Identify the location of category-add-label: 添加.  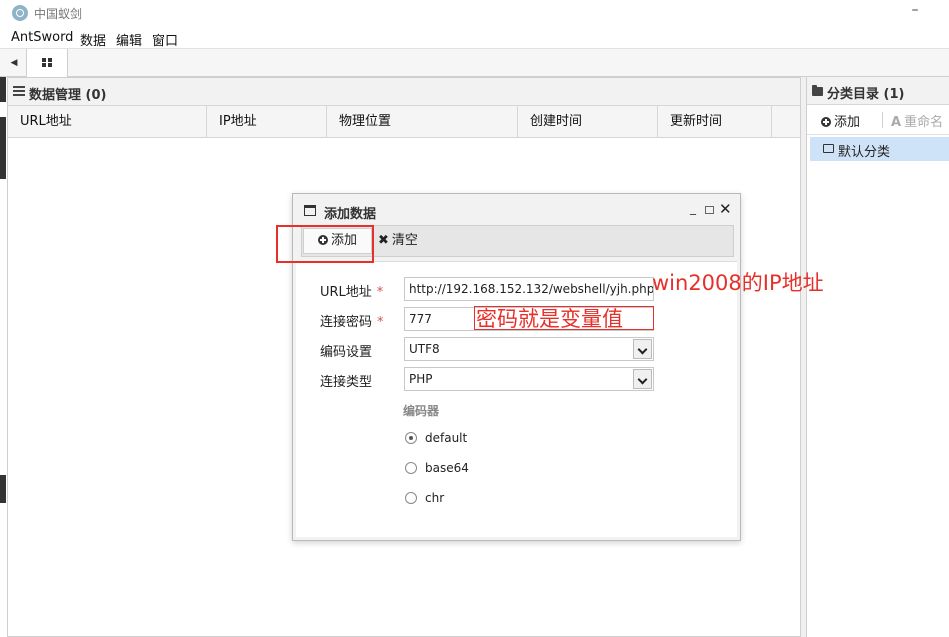
(847, 122).